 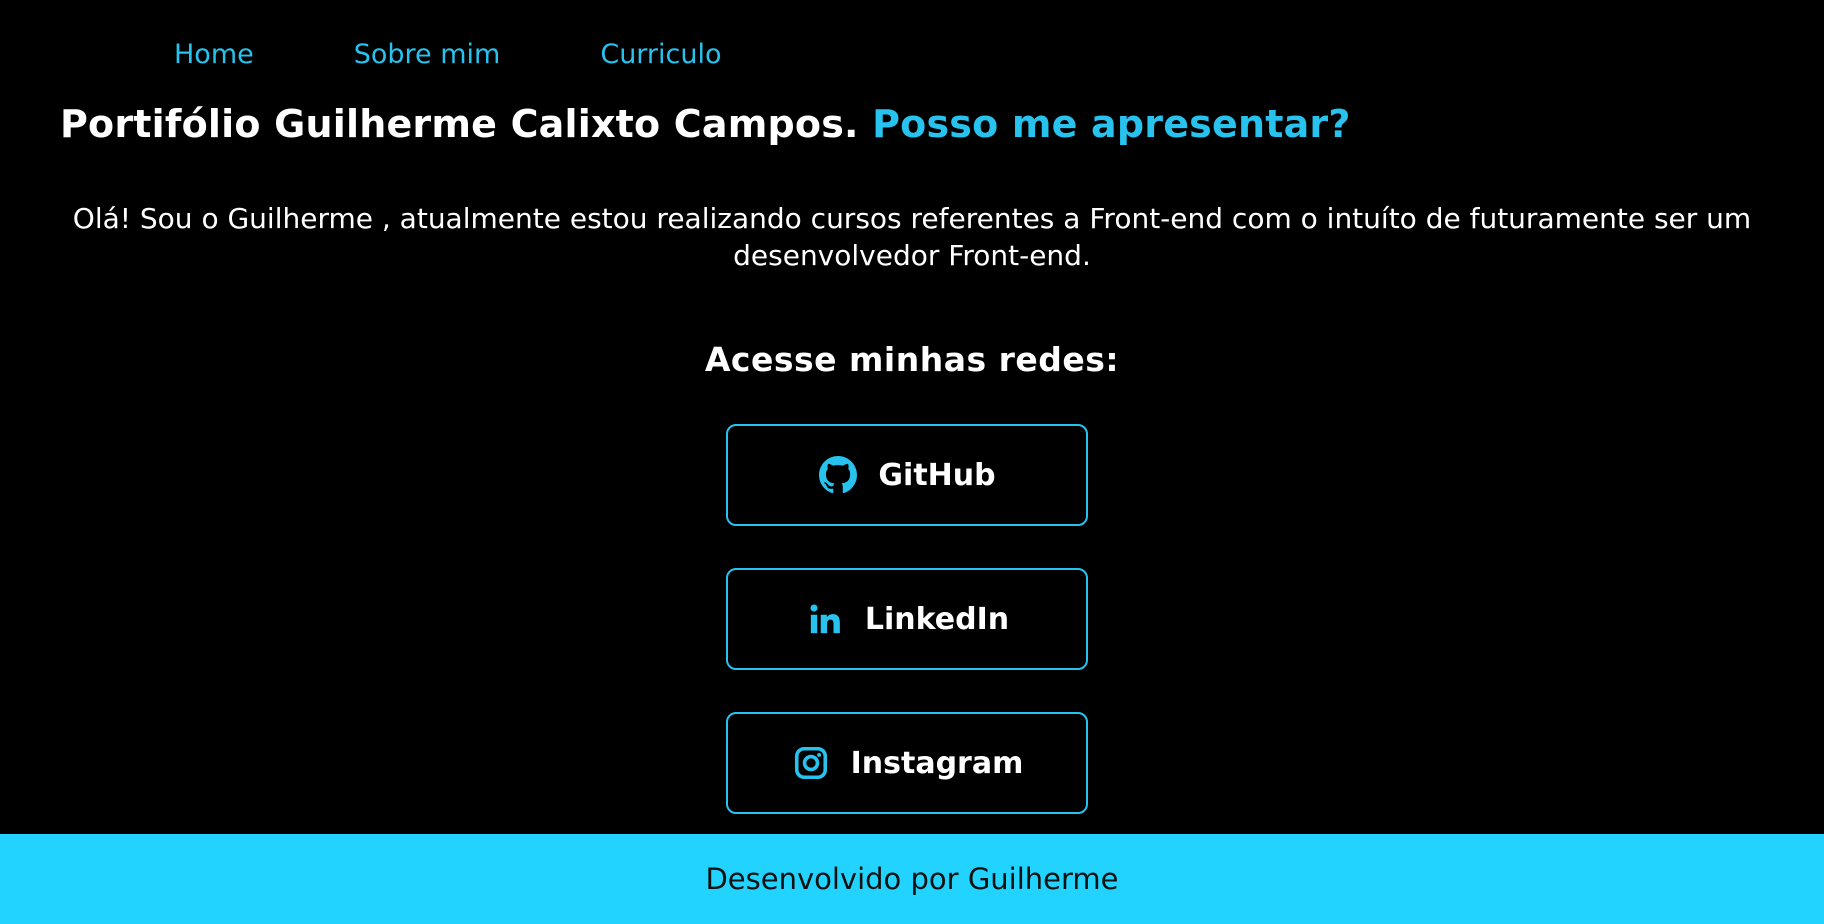 What do you see at coordinates (459, 124) in the screenshot?
I see `title-main: Portifólio Guilherme Calixto Campos.` at bounding box center [459, 124].